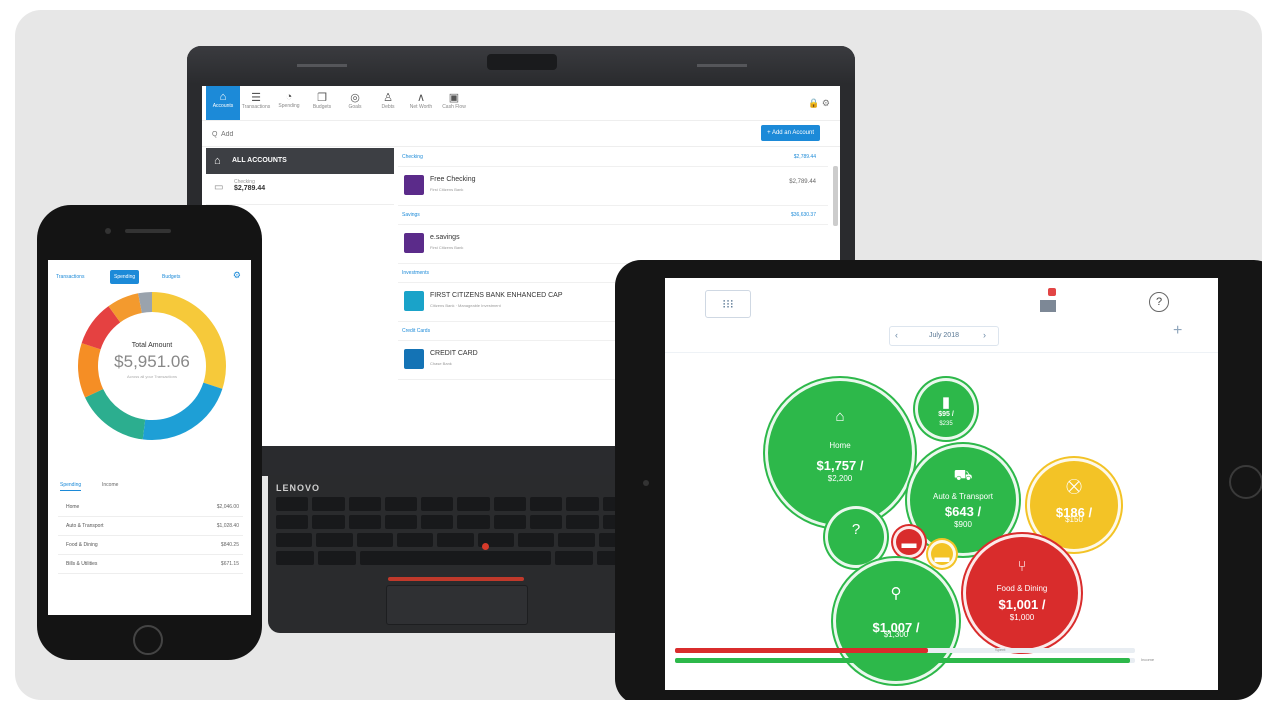  I want to click on bubble-amount: $1,757 /, so click(840, 465).